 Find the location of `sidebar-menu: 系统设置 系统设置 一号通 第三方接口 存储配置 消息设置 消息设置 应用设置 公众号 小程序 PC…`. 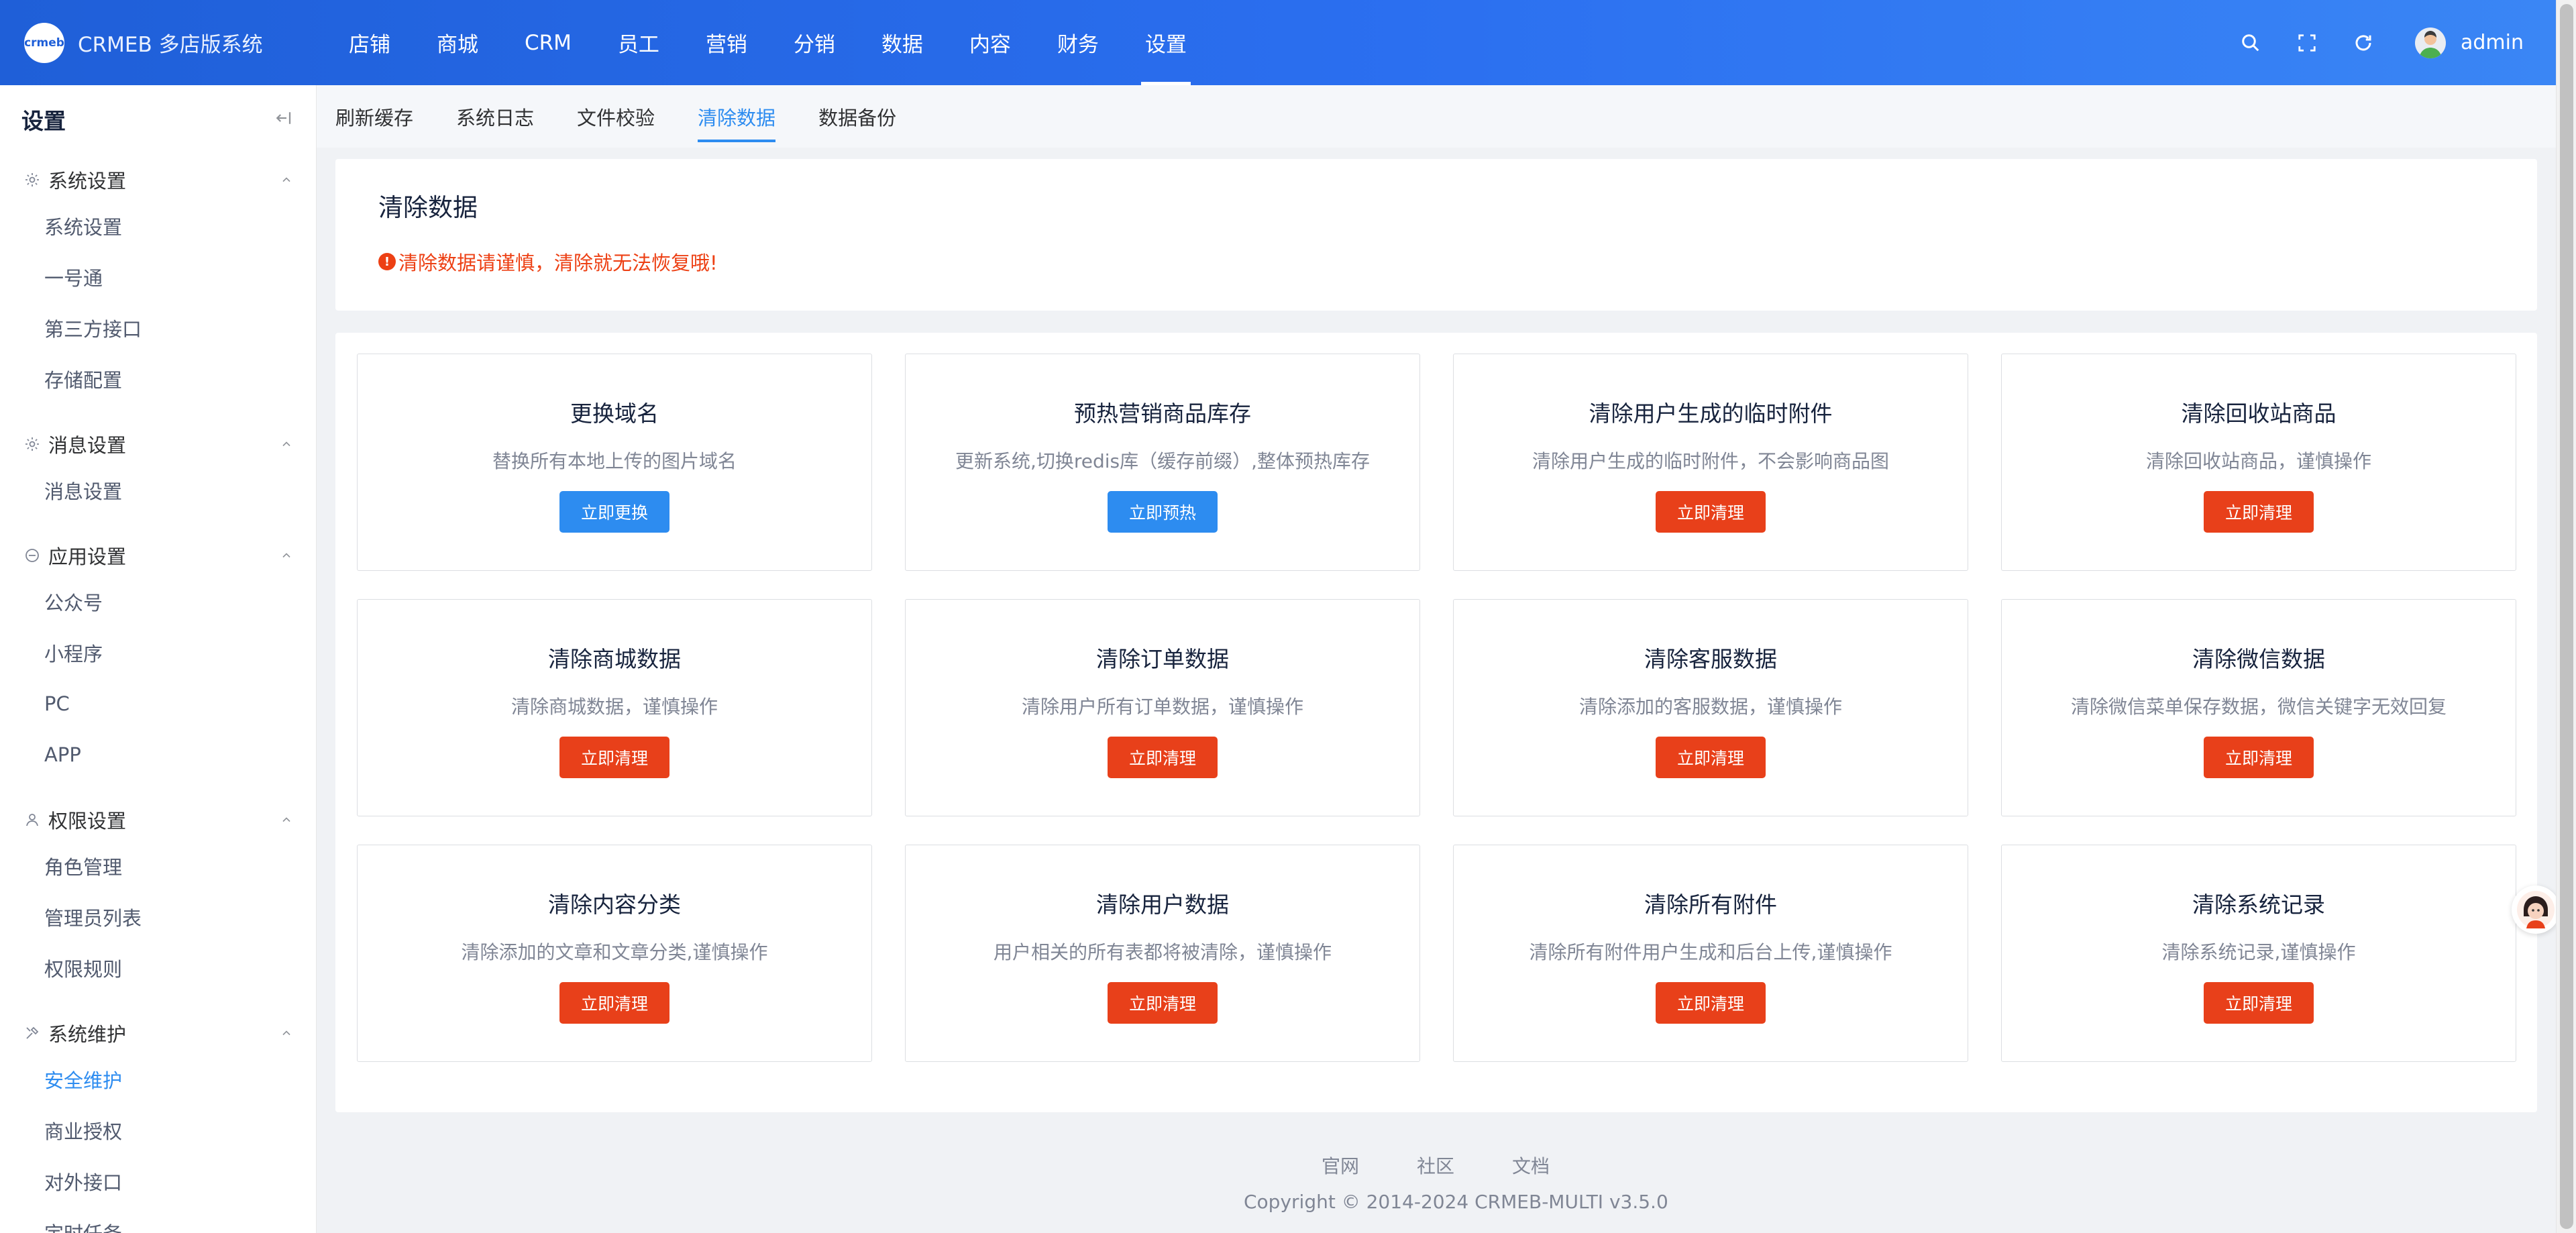

sidebar-menu: 系统设置 系统设置 一号通 第三方接口 存储配置 消息设置 消息设置 应用设置 公众号 小程序 PC… is located at coordinates (158, 696).